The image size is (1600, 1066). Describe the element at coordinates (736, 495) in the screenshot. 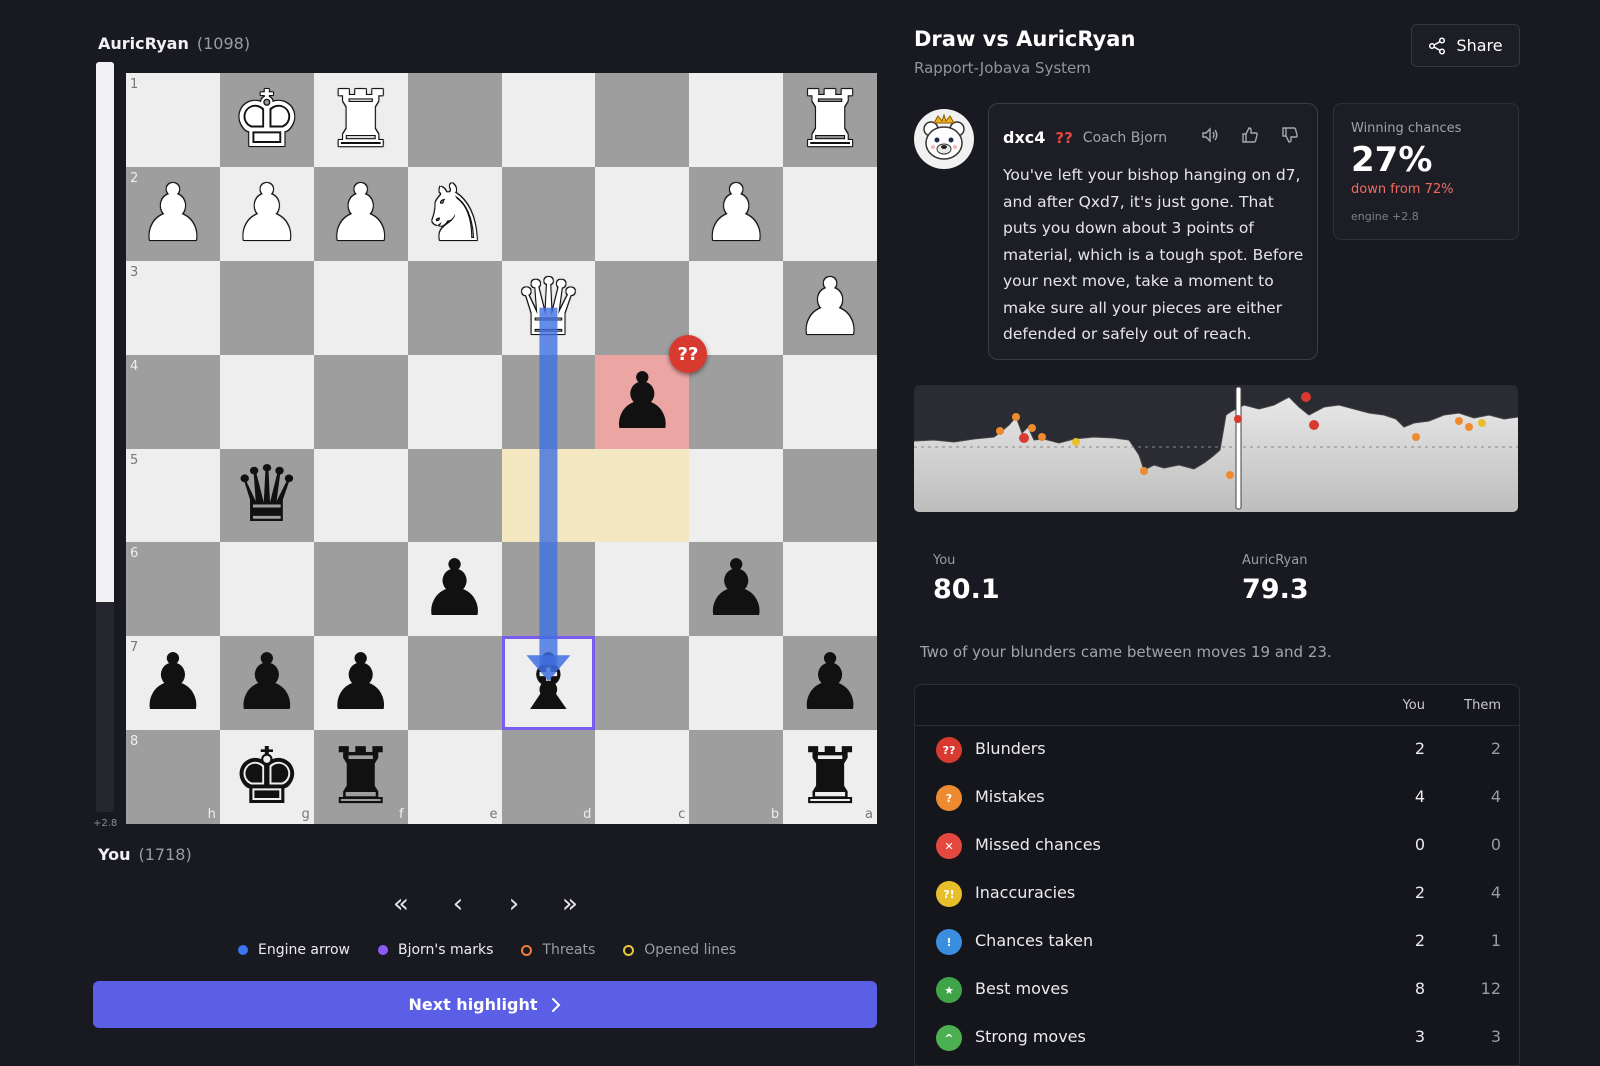

I see `board-square-b5` at that location.